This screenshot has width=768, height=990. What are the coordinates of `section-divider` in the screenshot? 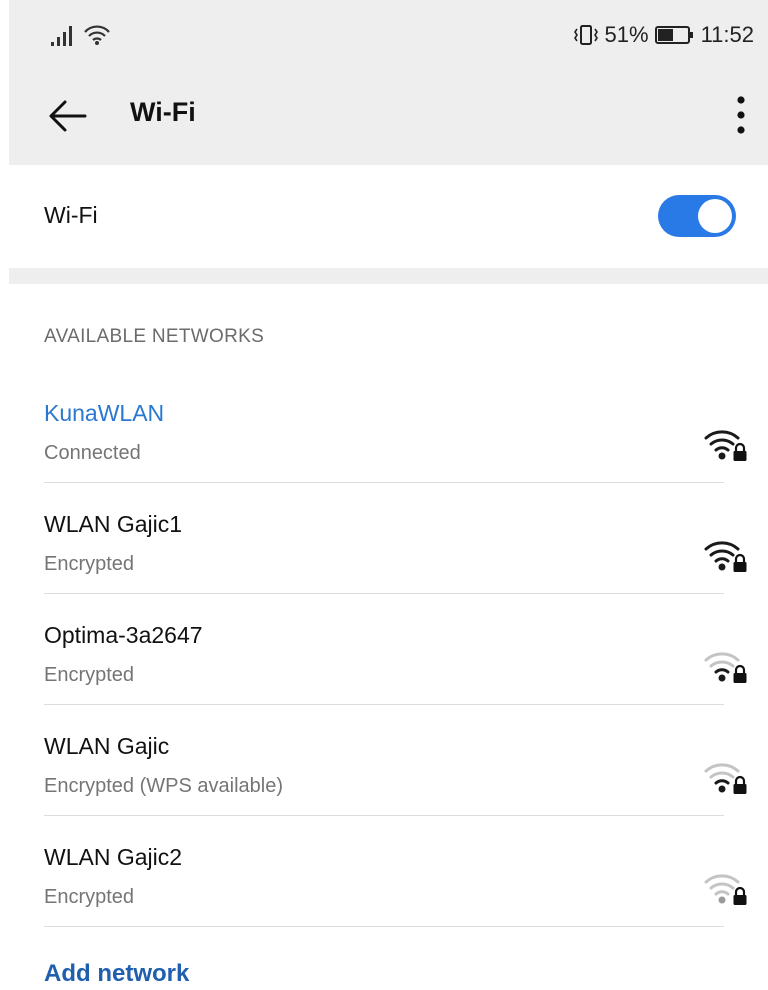 It's located at (388, 276).